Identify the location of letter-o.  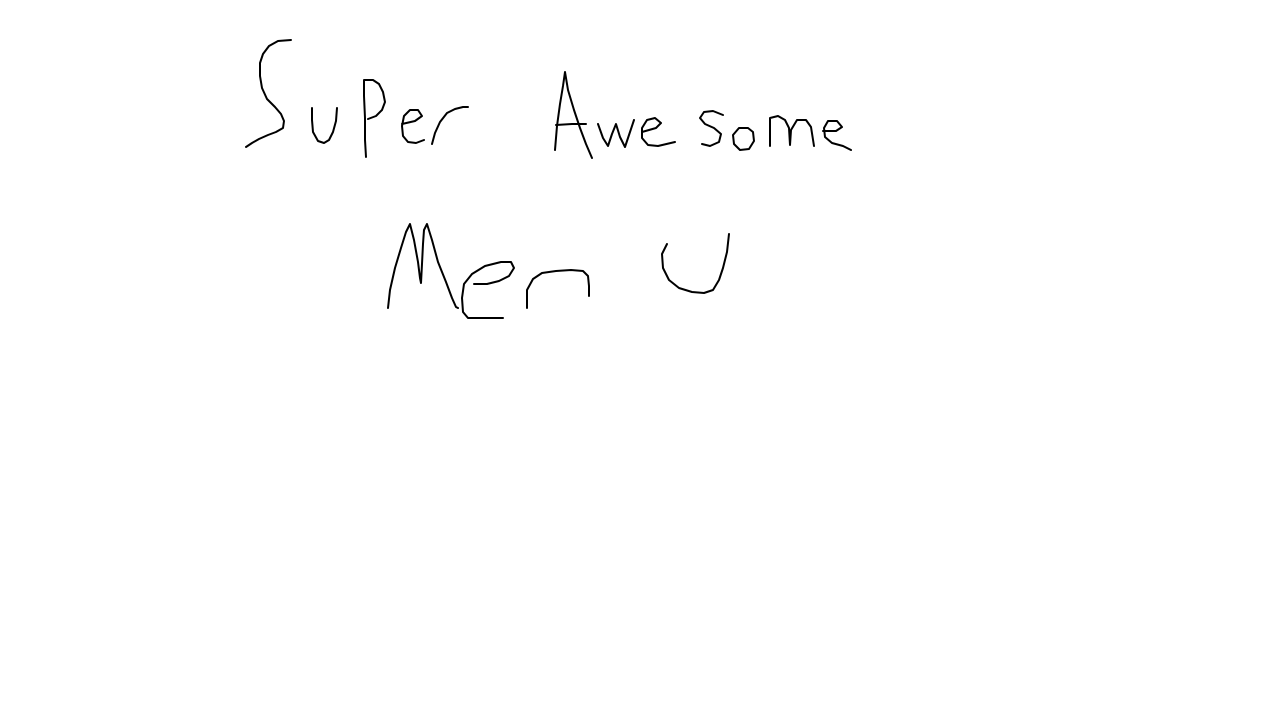
(743, 139).